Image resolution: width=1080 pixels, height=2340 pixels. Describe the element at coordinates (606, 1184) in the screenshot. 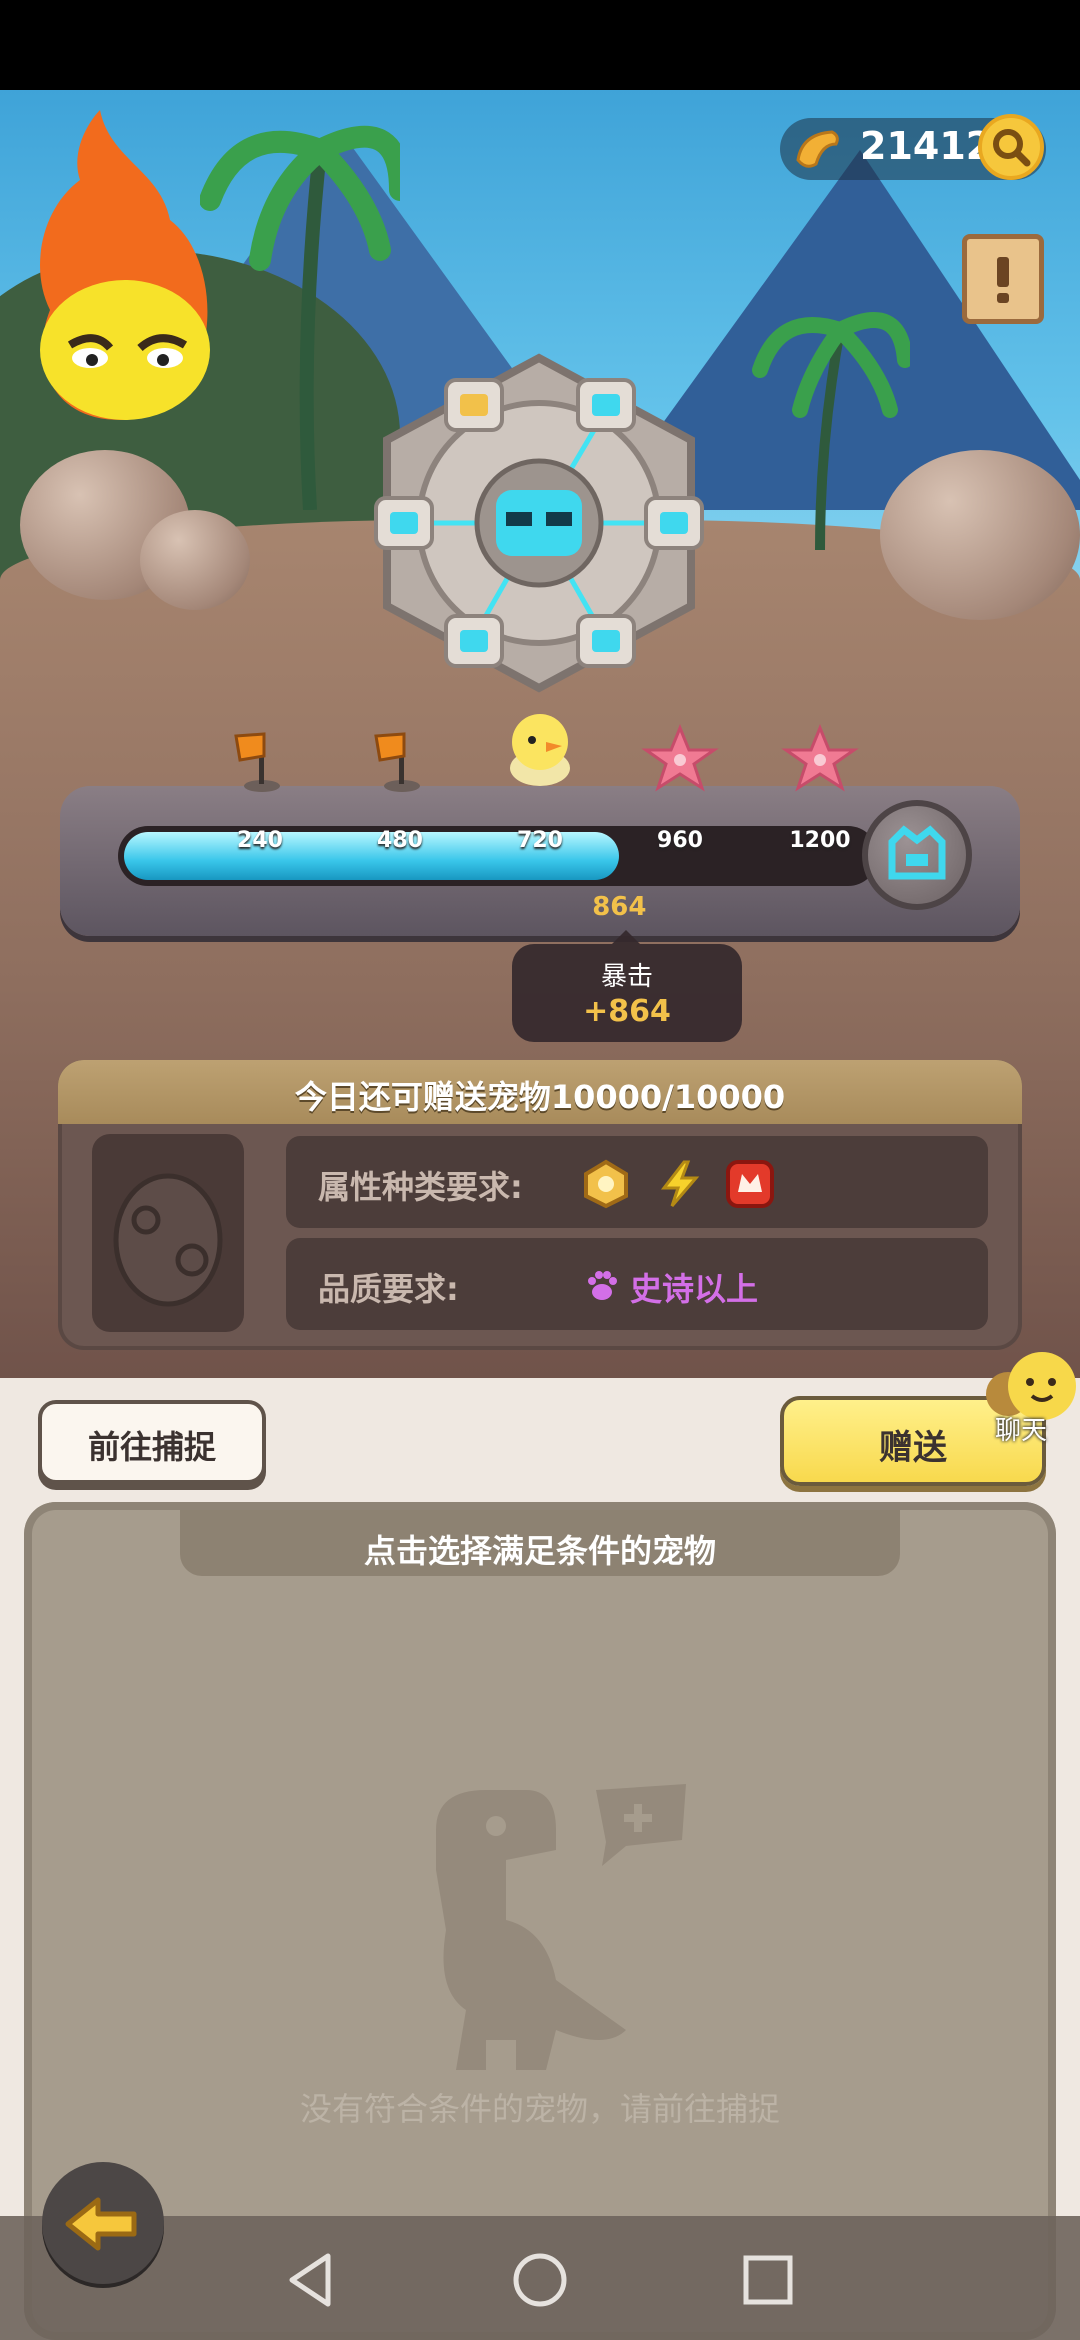

I see `earth-type-icon` at that location.